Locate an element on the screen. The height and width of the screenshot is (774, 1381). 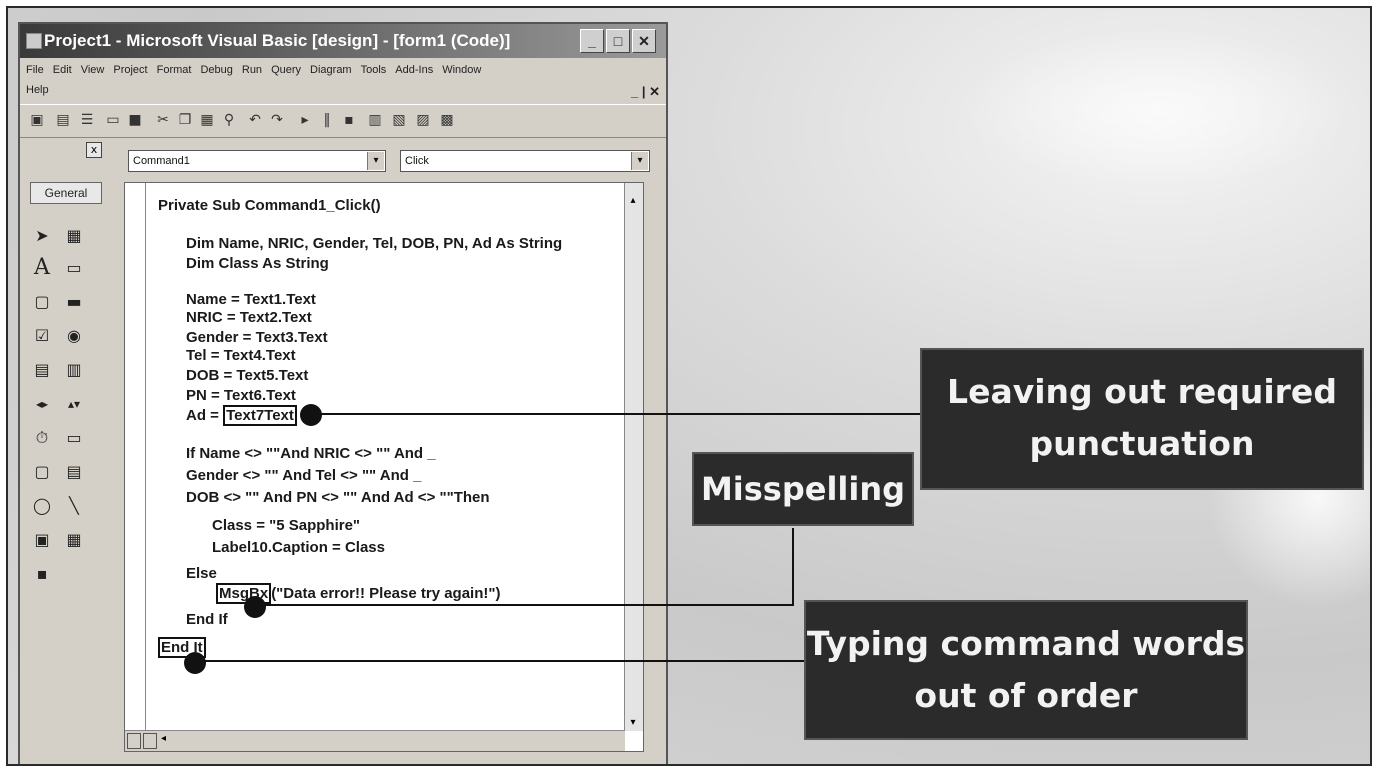
picturebox-icon: ▦ is located at coordinates (74, 236).